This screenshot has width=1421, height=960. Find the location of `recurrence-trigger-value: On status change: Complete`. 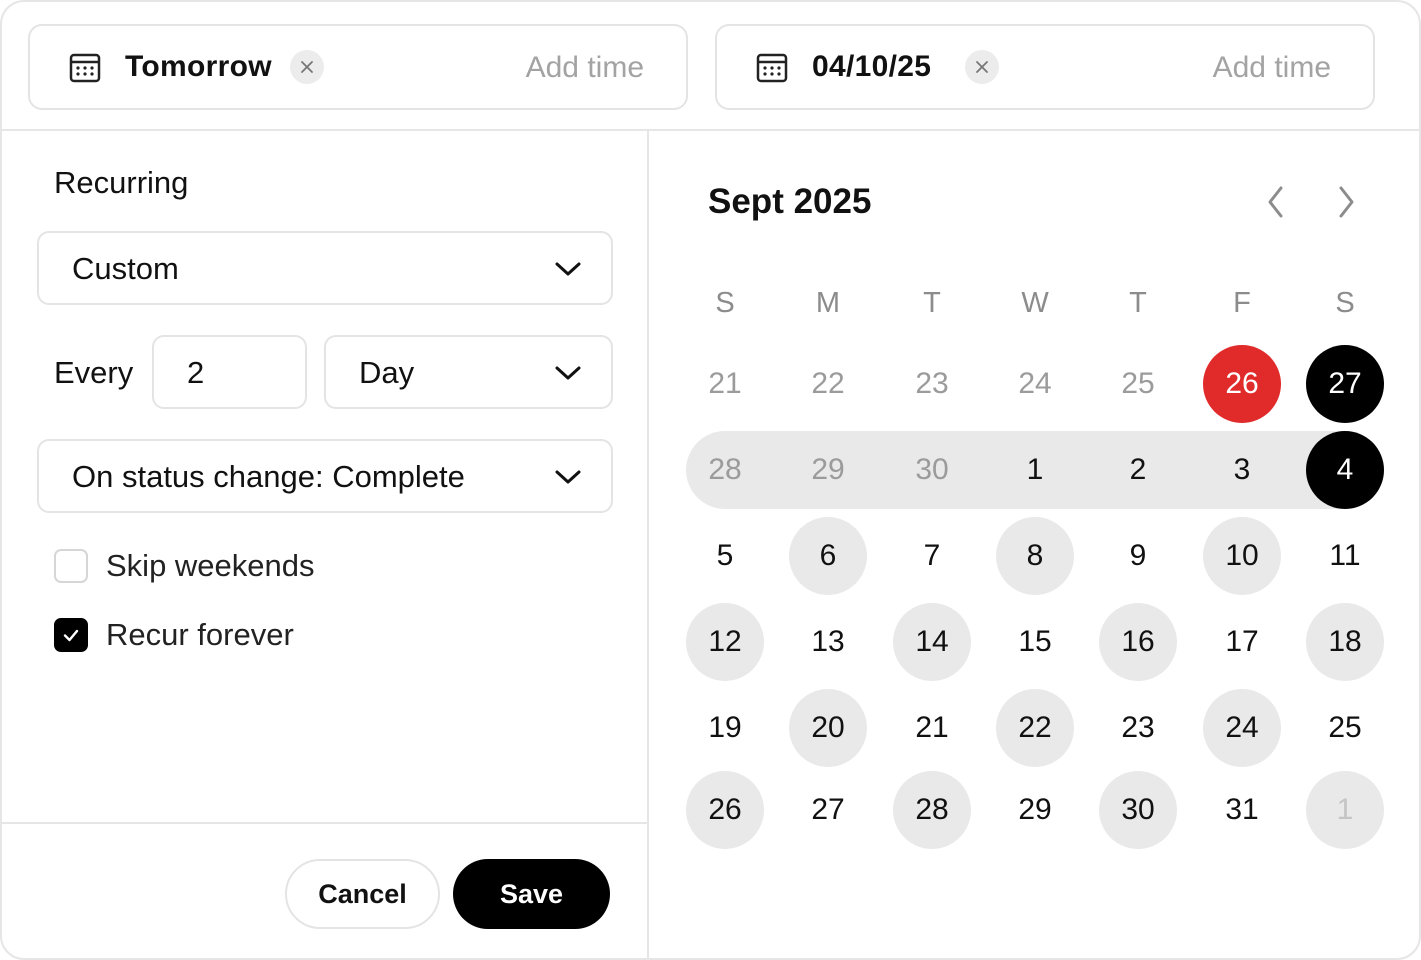

recurrence-trigger-value: On status change: Complete is located at coordinates (268, 476).